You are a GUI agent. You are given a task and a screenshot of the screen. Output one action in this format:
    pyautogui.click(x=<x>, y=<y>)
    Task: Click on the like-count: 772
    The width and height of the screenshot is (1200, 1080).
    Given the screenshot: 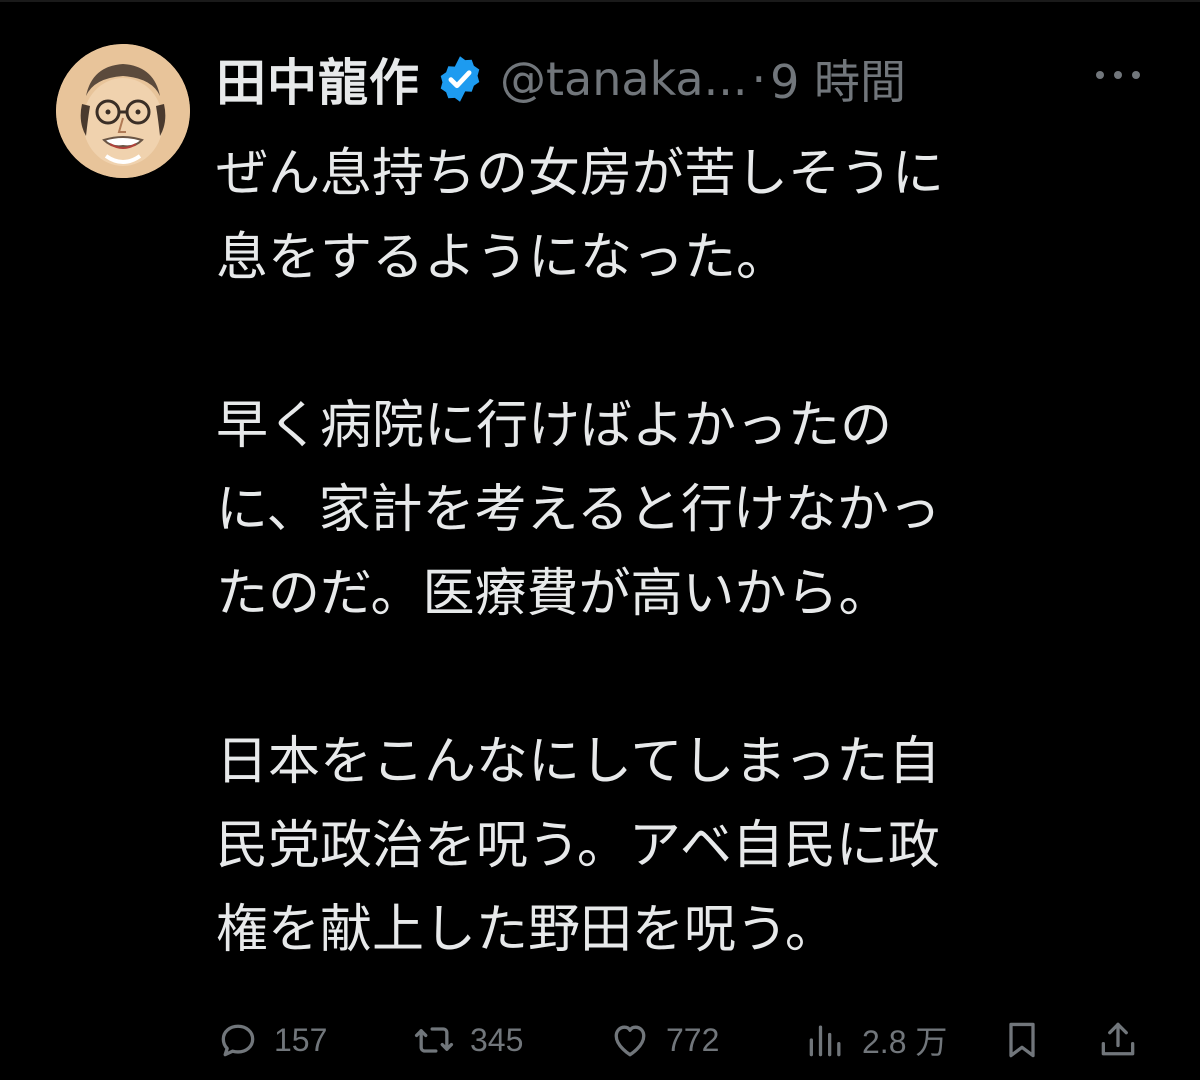 What is the action you would take?
    pyautogui.click(x=693, y=1039)
    